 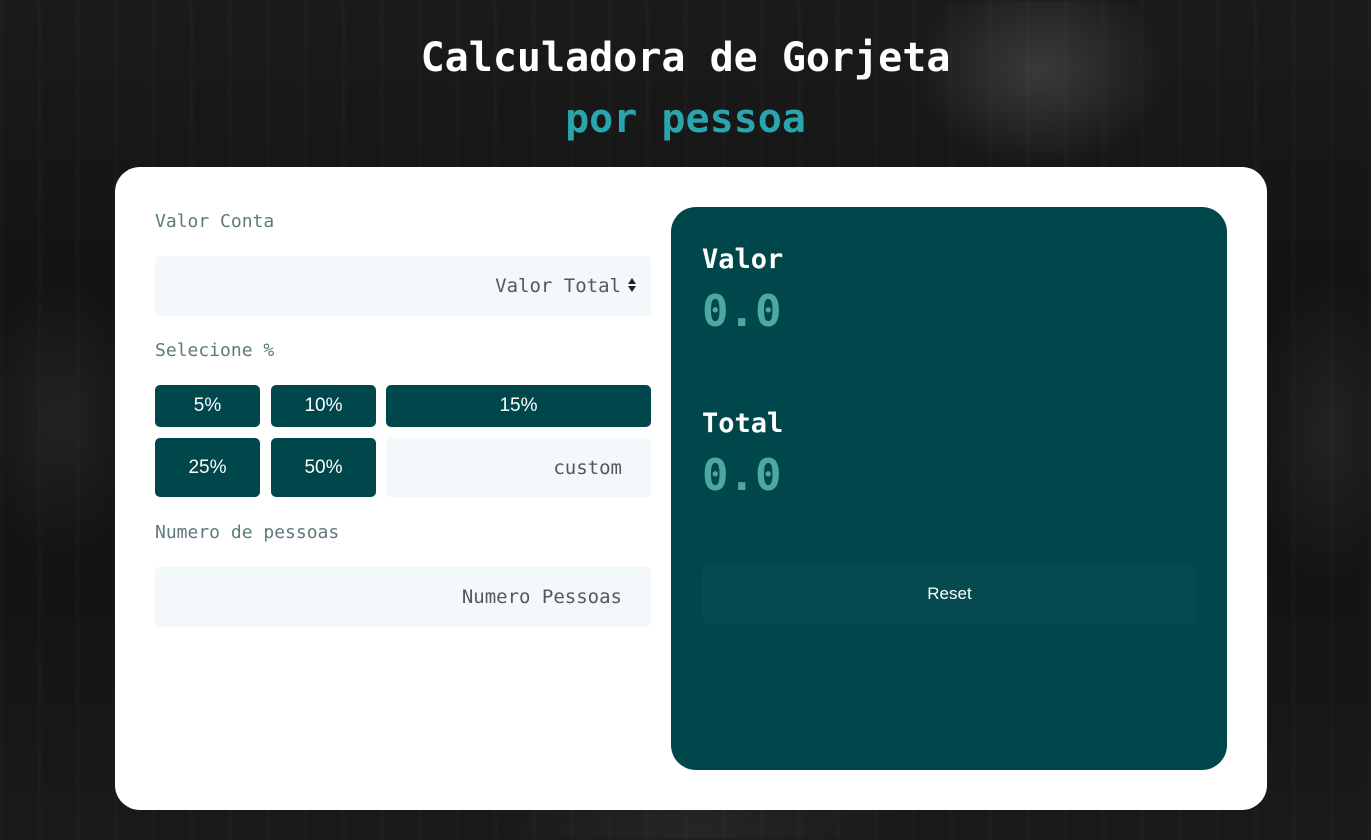 I want to click on tip-percent-label: Selecione %, so click(x=215, y=350).